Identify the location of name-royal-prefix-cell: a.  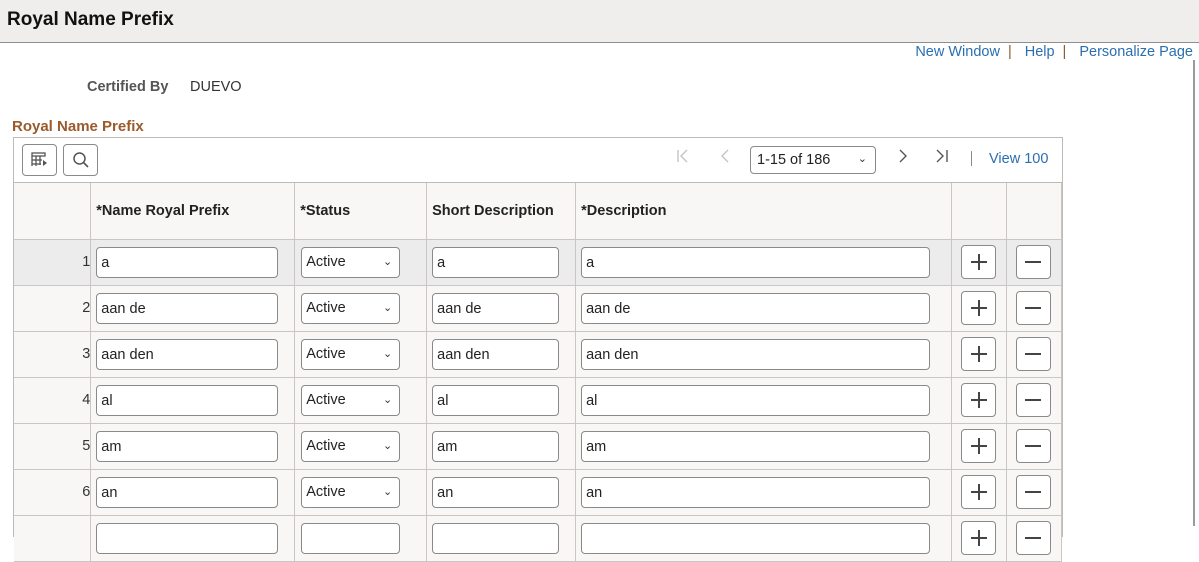
(193, 262).